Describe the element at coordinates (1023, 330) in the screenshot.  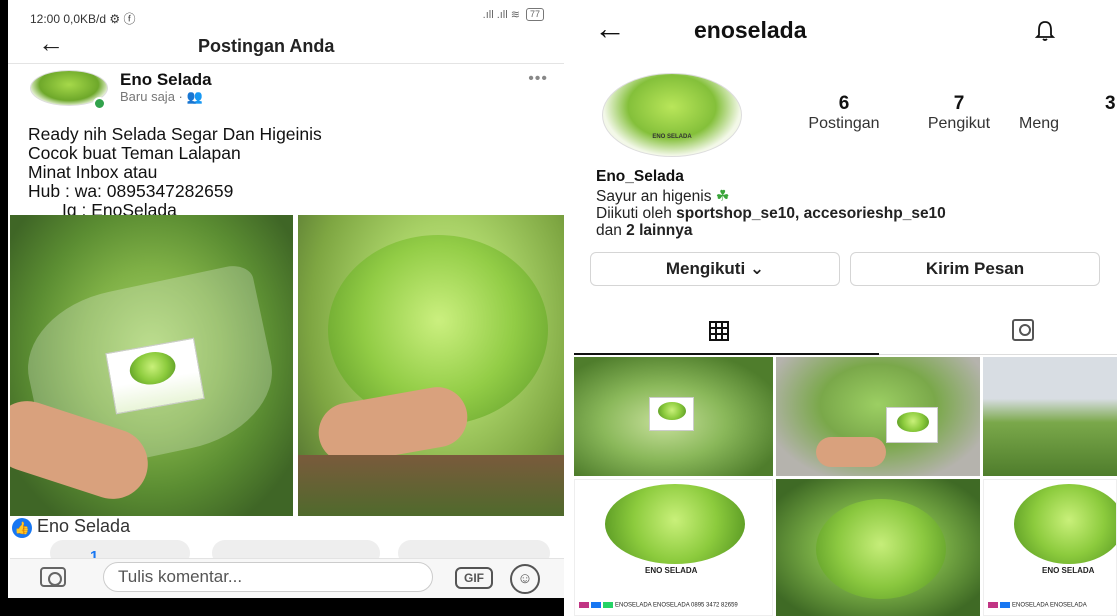
I see `tagged-user-icon` at that location.